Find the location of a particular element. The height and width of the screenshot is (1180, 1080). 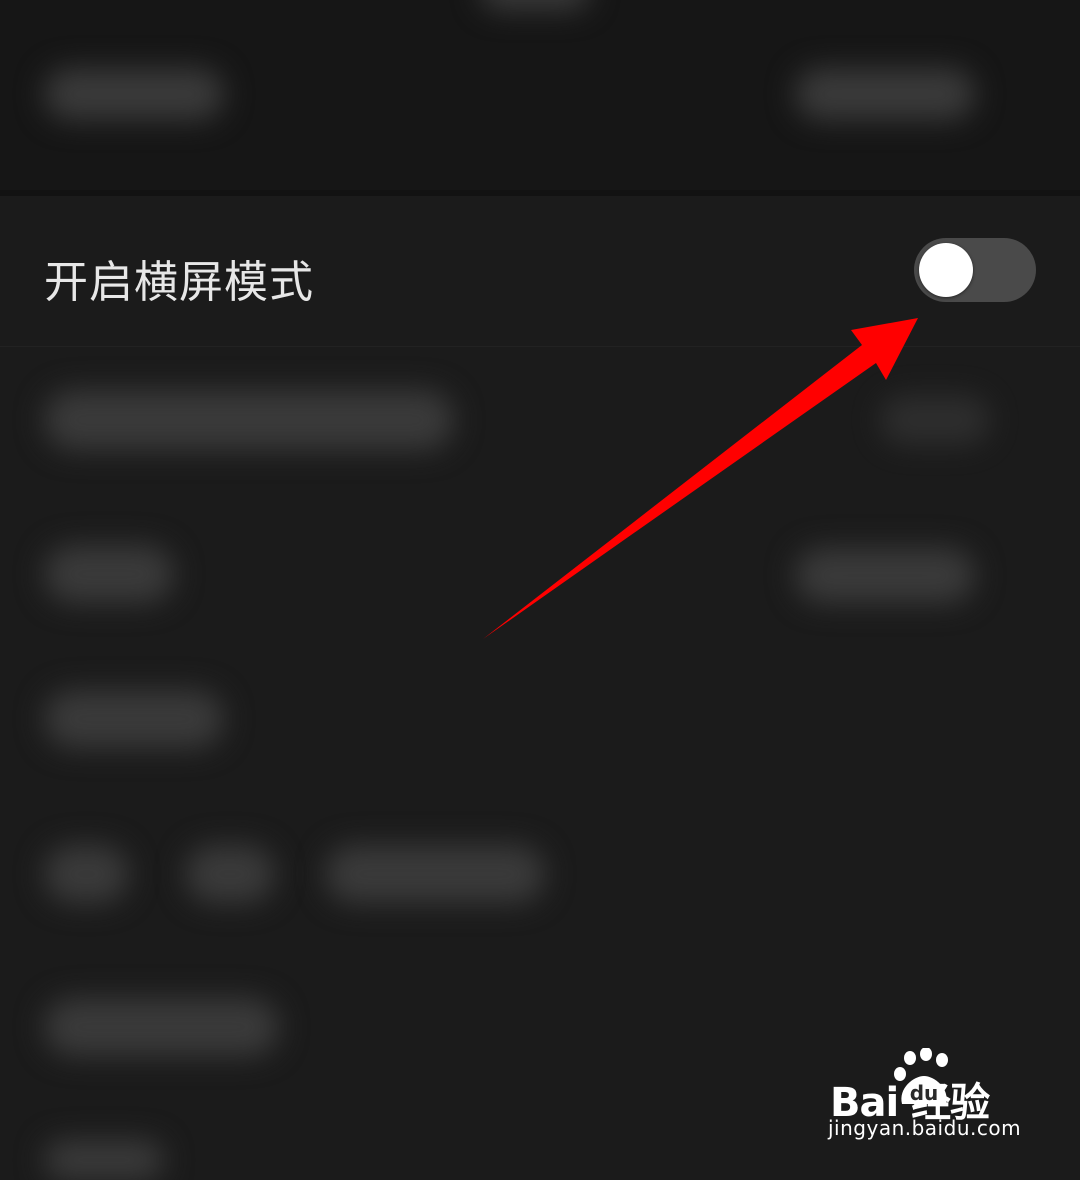

landscape-mode-toggle is located at coordinates (975, 270).